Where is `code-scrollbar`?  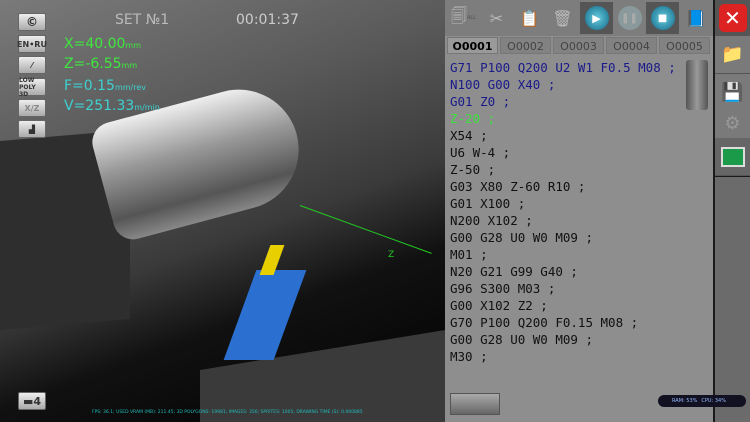
code-scrollbar is located at coordinates (697, 85).